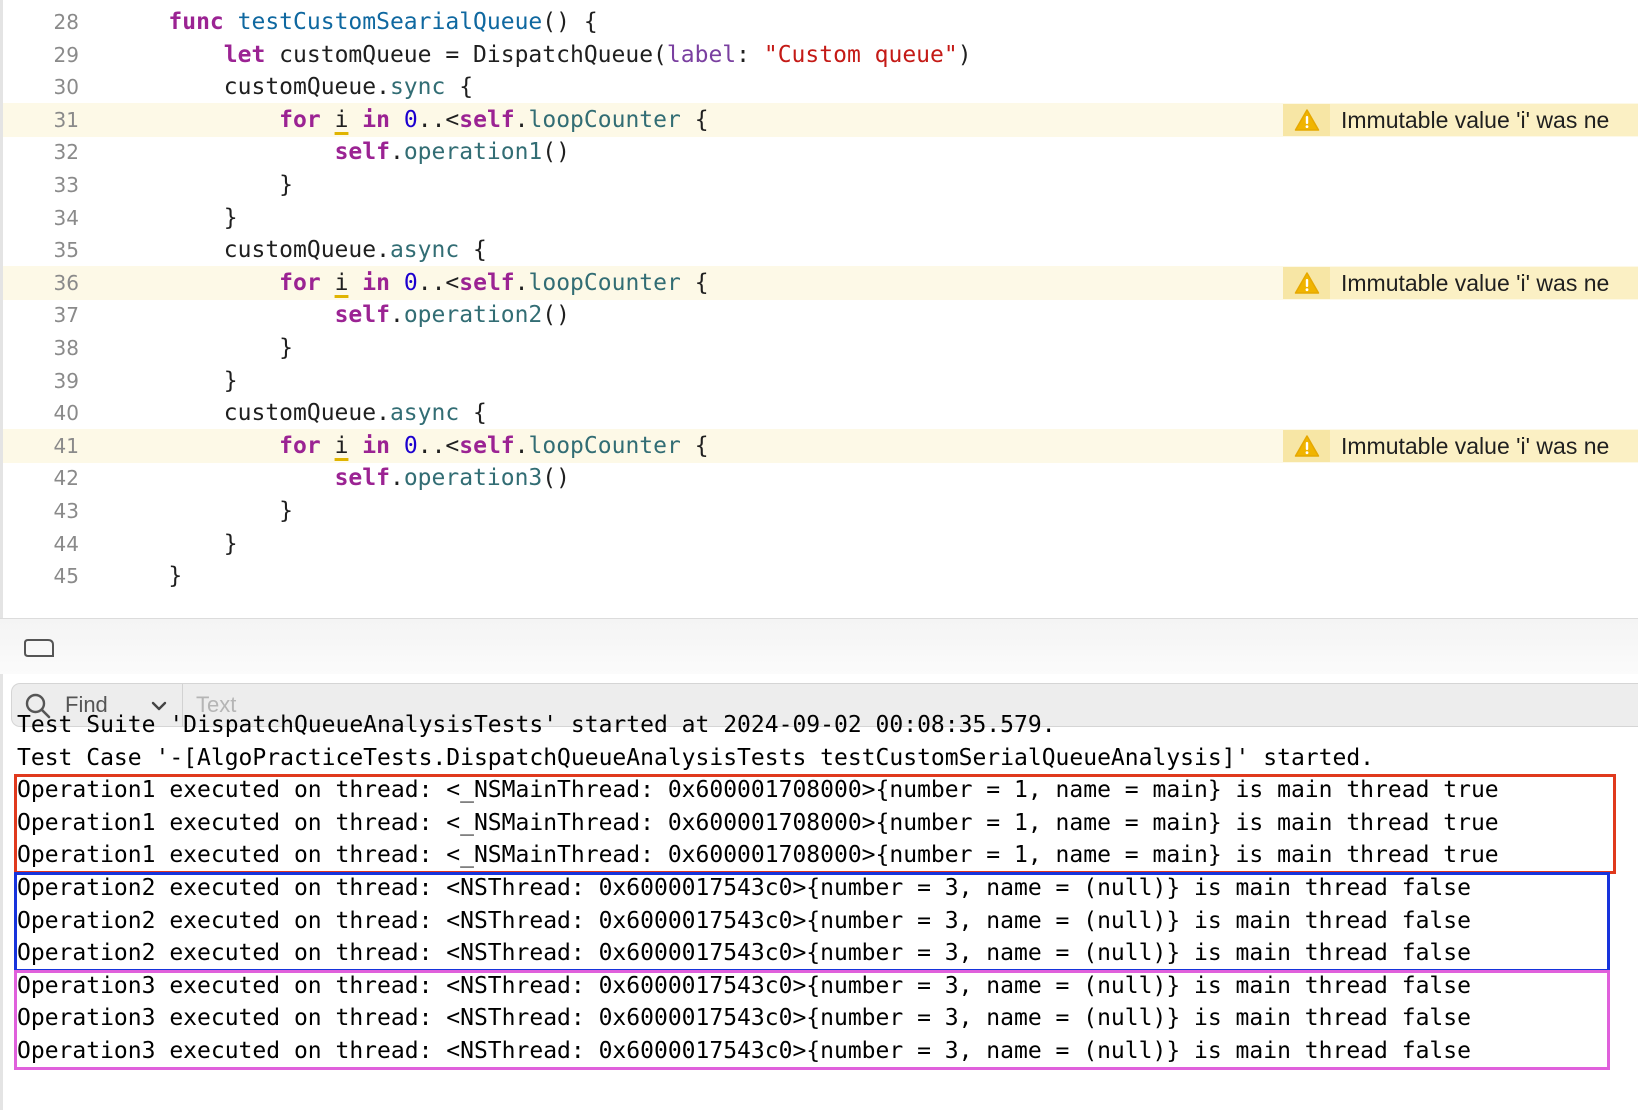  I want to click on code-line: 33 }, so click(820, 185).